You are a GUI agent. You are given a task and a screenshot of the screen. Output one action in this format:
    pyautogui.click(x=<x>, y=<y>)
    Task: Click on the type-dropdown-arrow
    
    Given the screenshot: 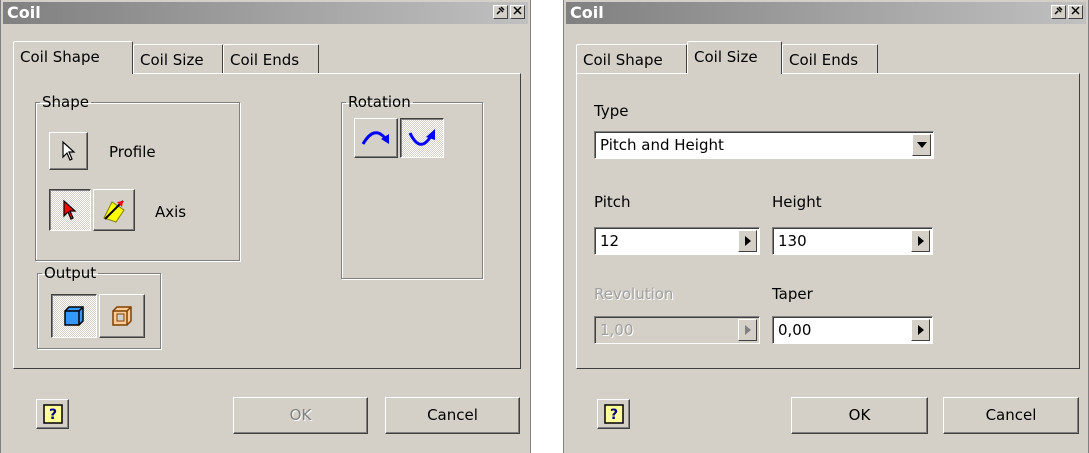 What is the action you would take?
    pyautogui.click(x=921, y=145)
    